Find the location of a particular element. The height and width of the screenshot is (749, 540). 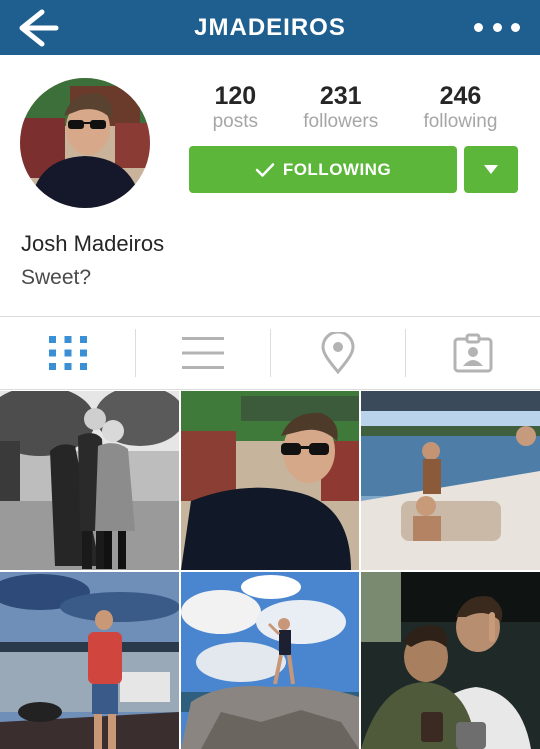

followers-count: 231 is located at coordinates (340, 96).